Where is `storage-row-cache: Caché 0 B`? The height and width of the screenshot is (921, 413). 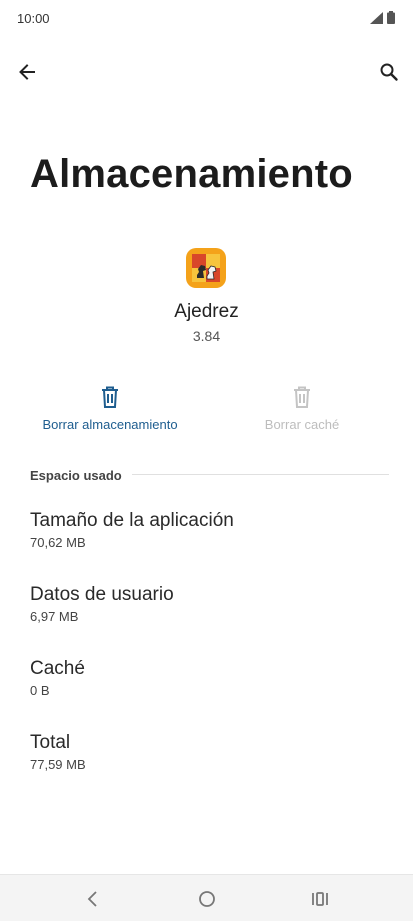 storage-row-cache: Caché 0 B is located at coordinates (57, 678).